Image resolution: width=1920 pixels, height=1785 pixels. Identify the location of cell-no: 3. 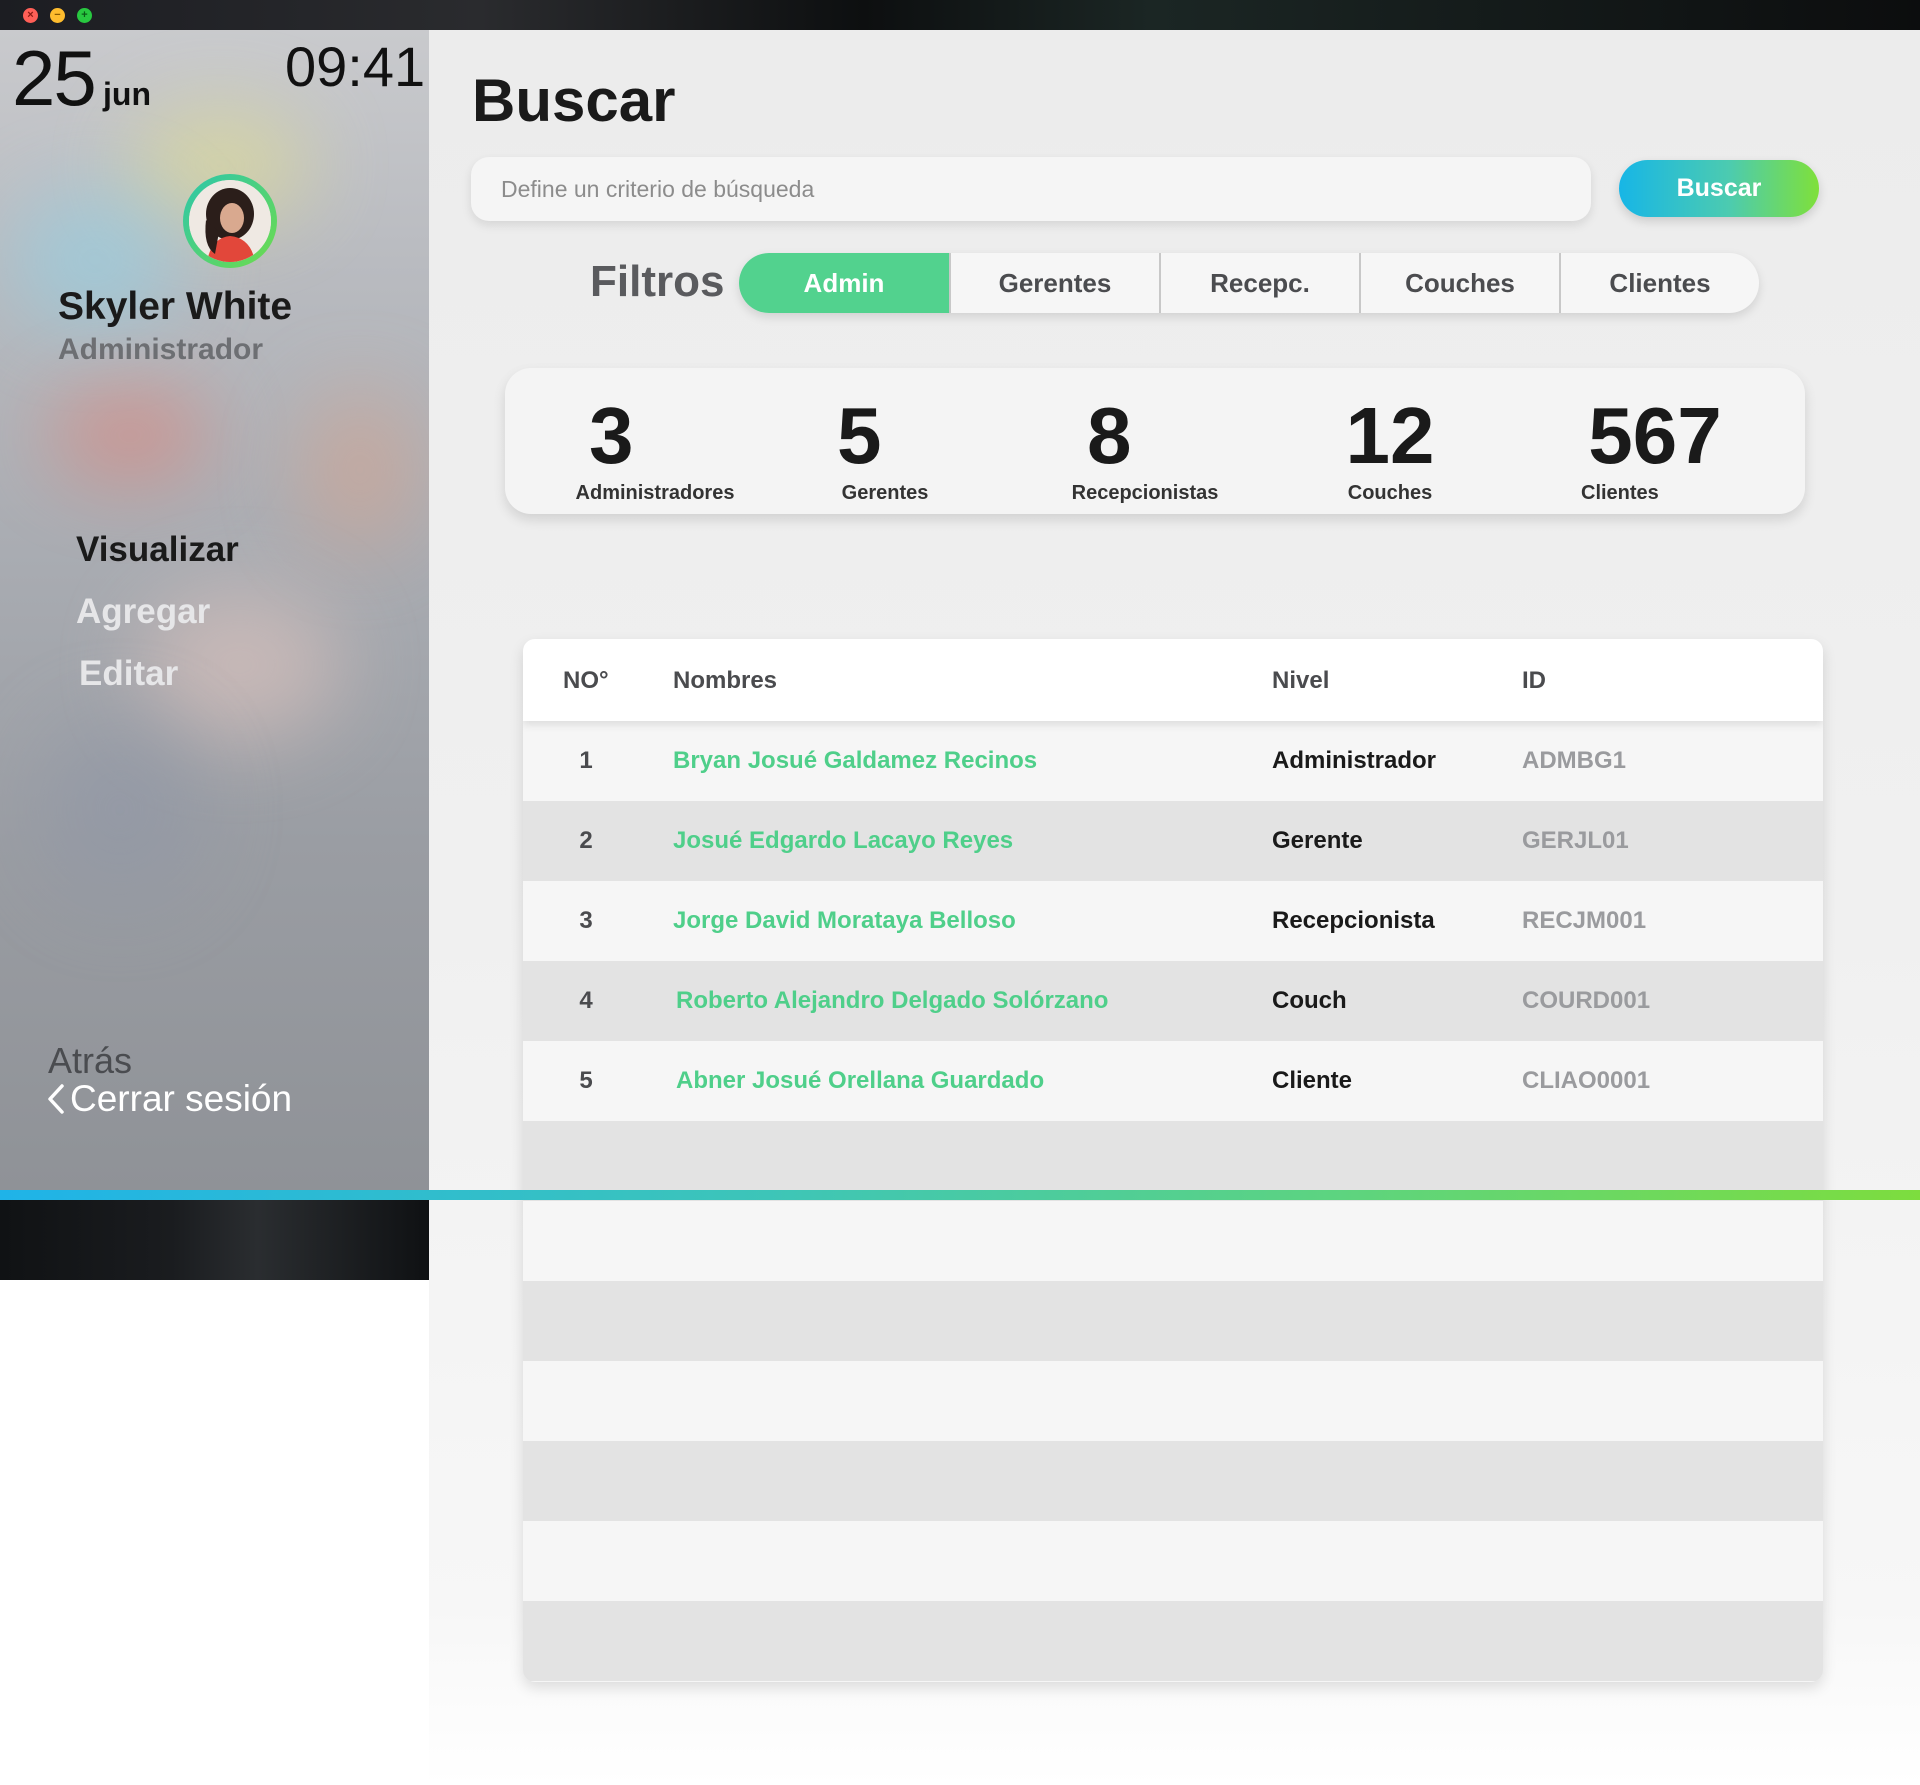
(586, 920).